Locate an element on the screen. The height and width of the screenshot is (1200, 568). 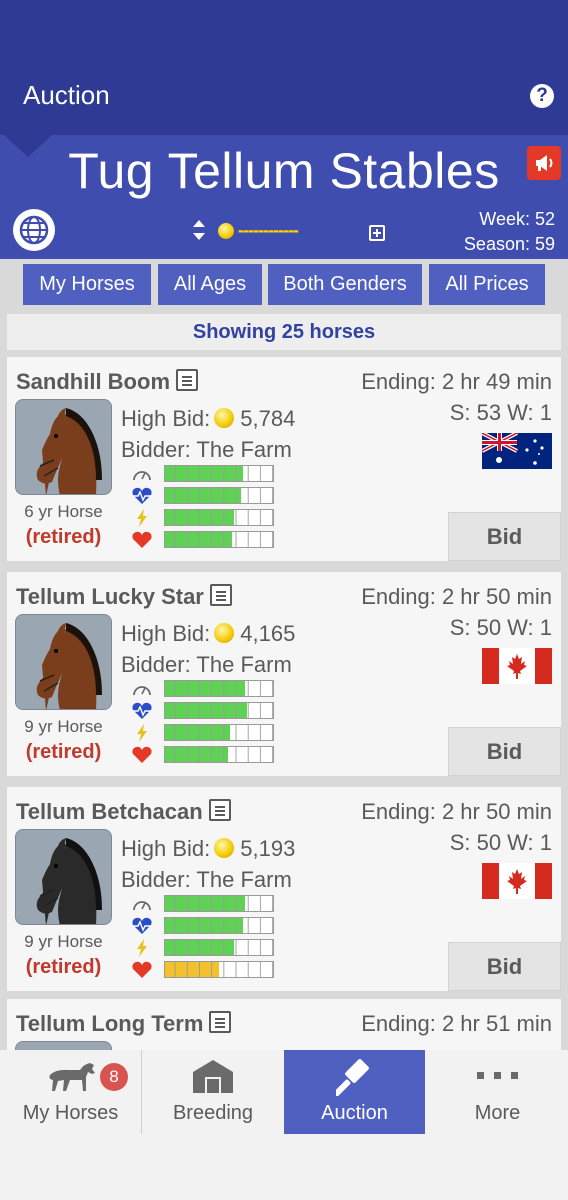
horse-name: Tellum Lucky Star is located at coordinates (124, 597).